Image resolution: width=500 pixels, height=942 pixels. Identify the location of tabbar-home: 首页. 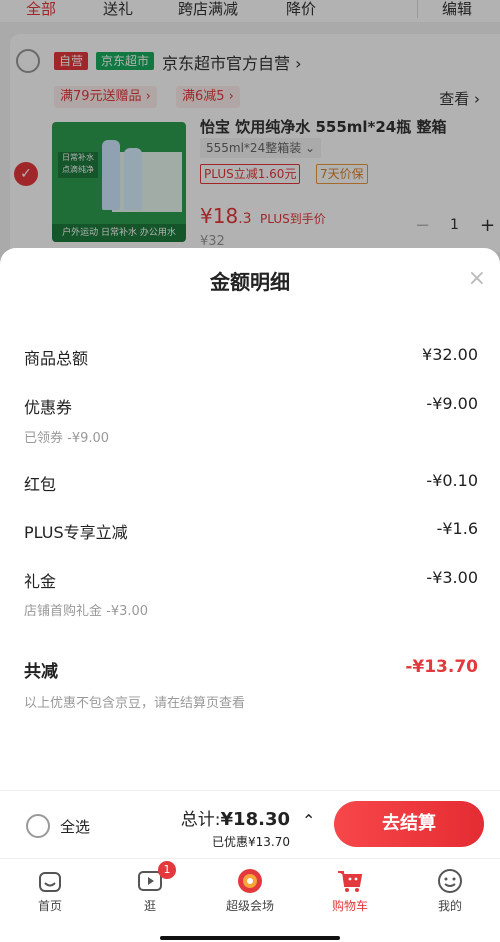
(50, 890).